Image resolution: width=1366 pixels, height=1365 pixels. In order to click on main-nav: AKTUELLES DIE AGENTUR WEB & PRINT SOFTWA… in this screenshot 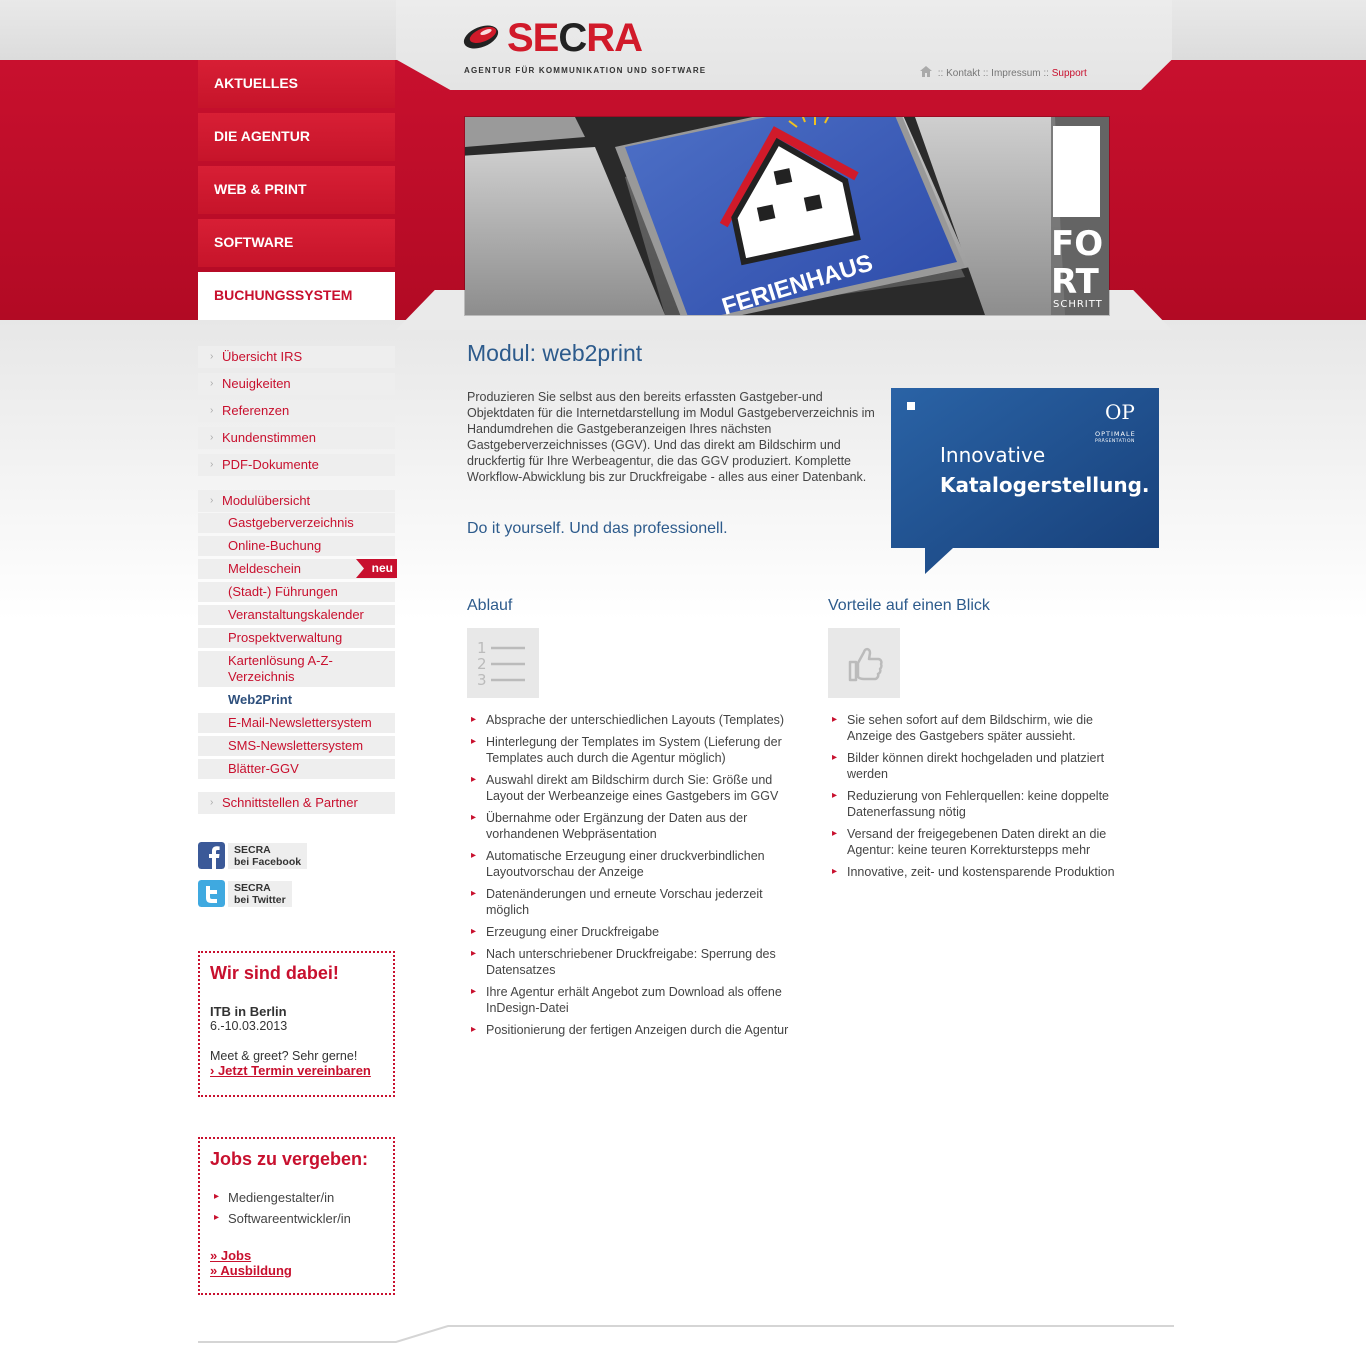, I will do `click(296, 192)`.